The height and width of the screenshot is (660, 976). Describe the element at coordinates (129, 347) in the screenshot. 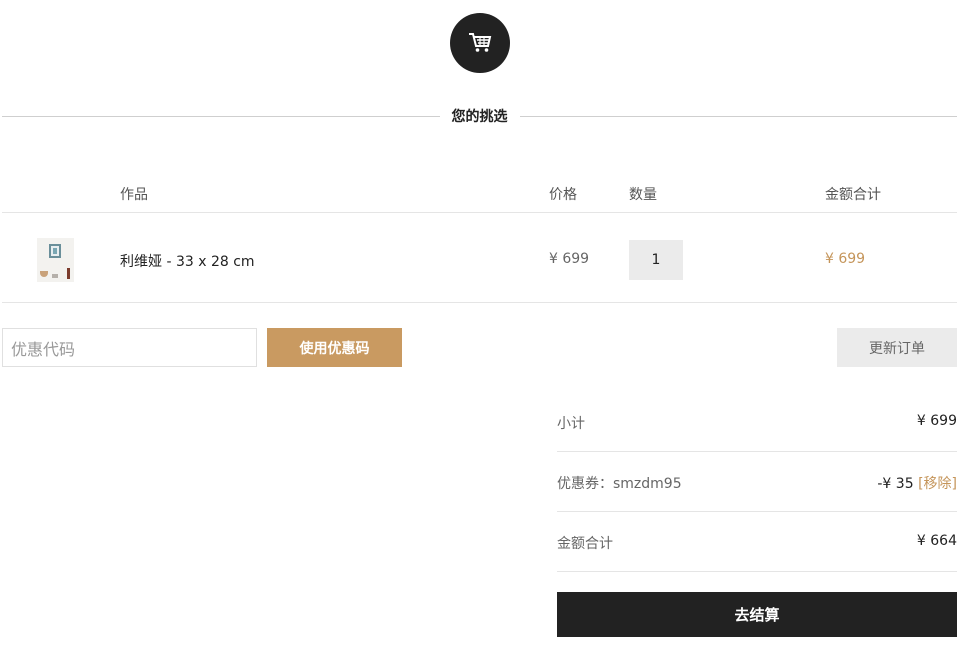

I see `coupon-code-input: 优惠代码` at that location.